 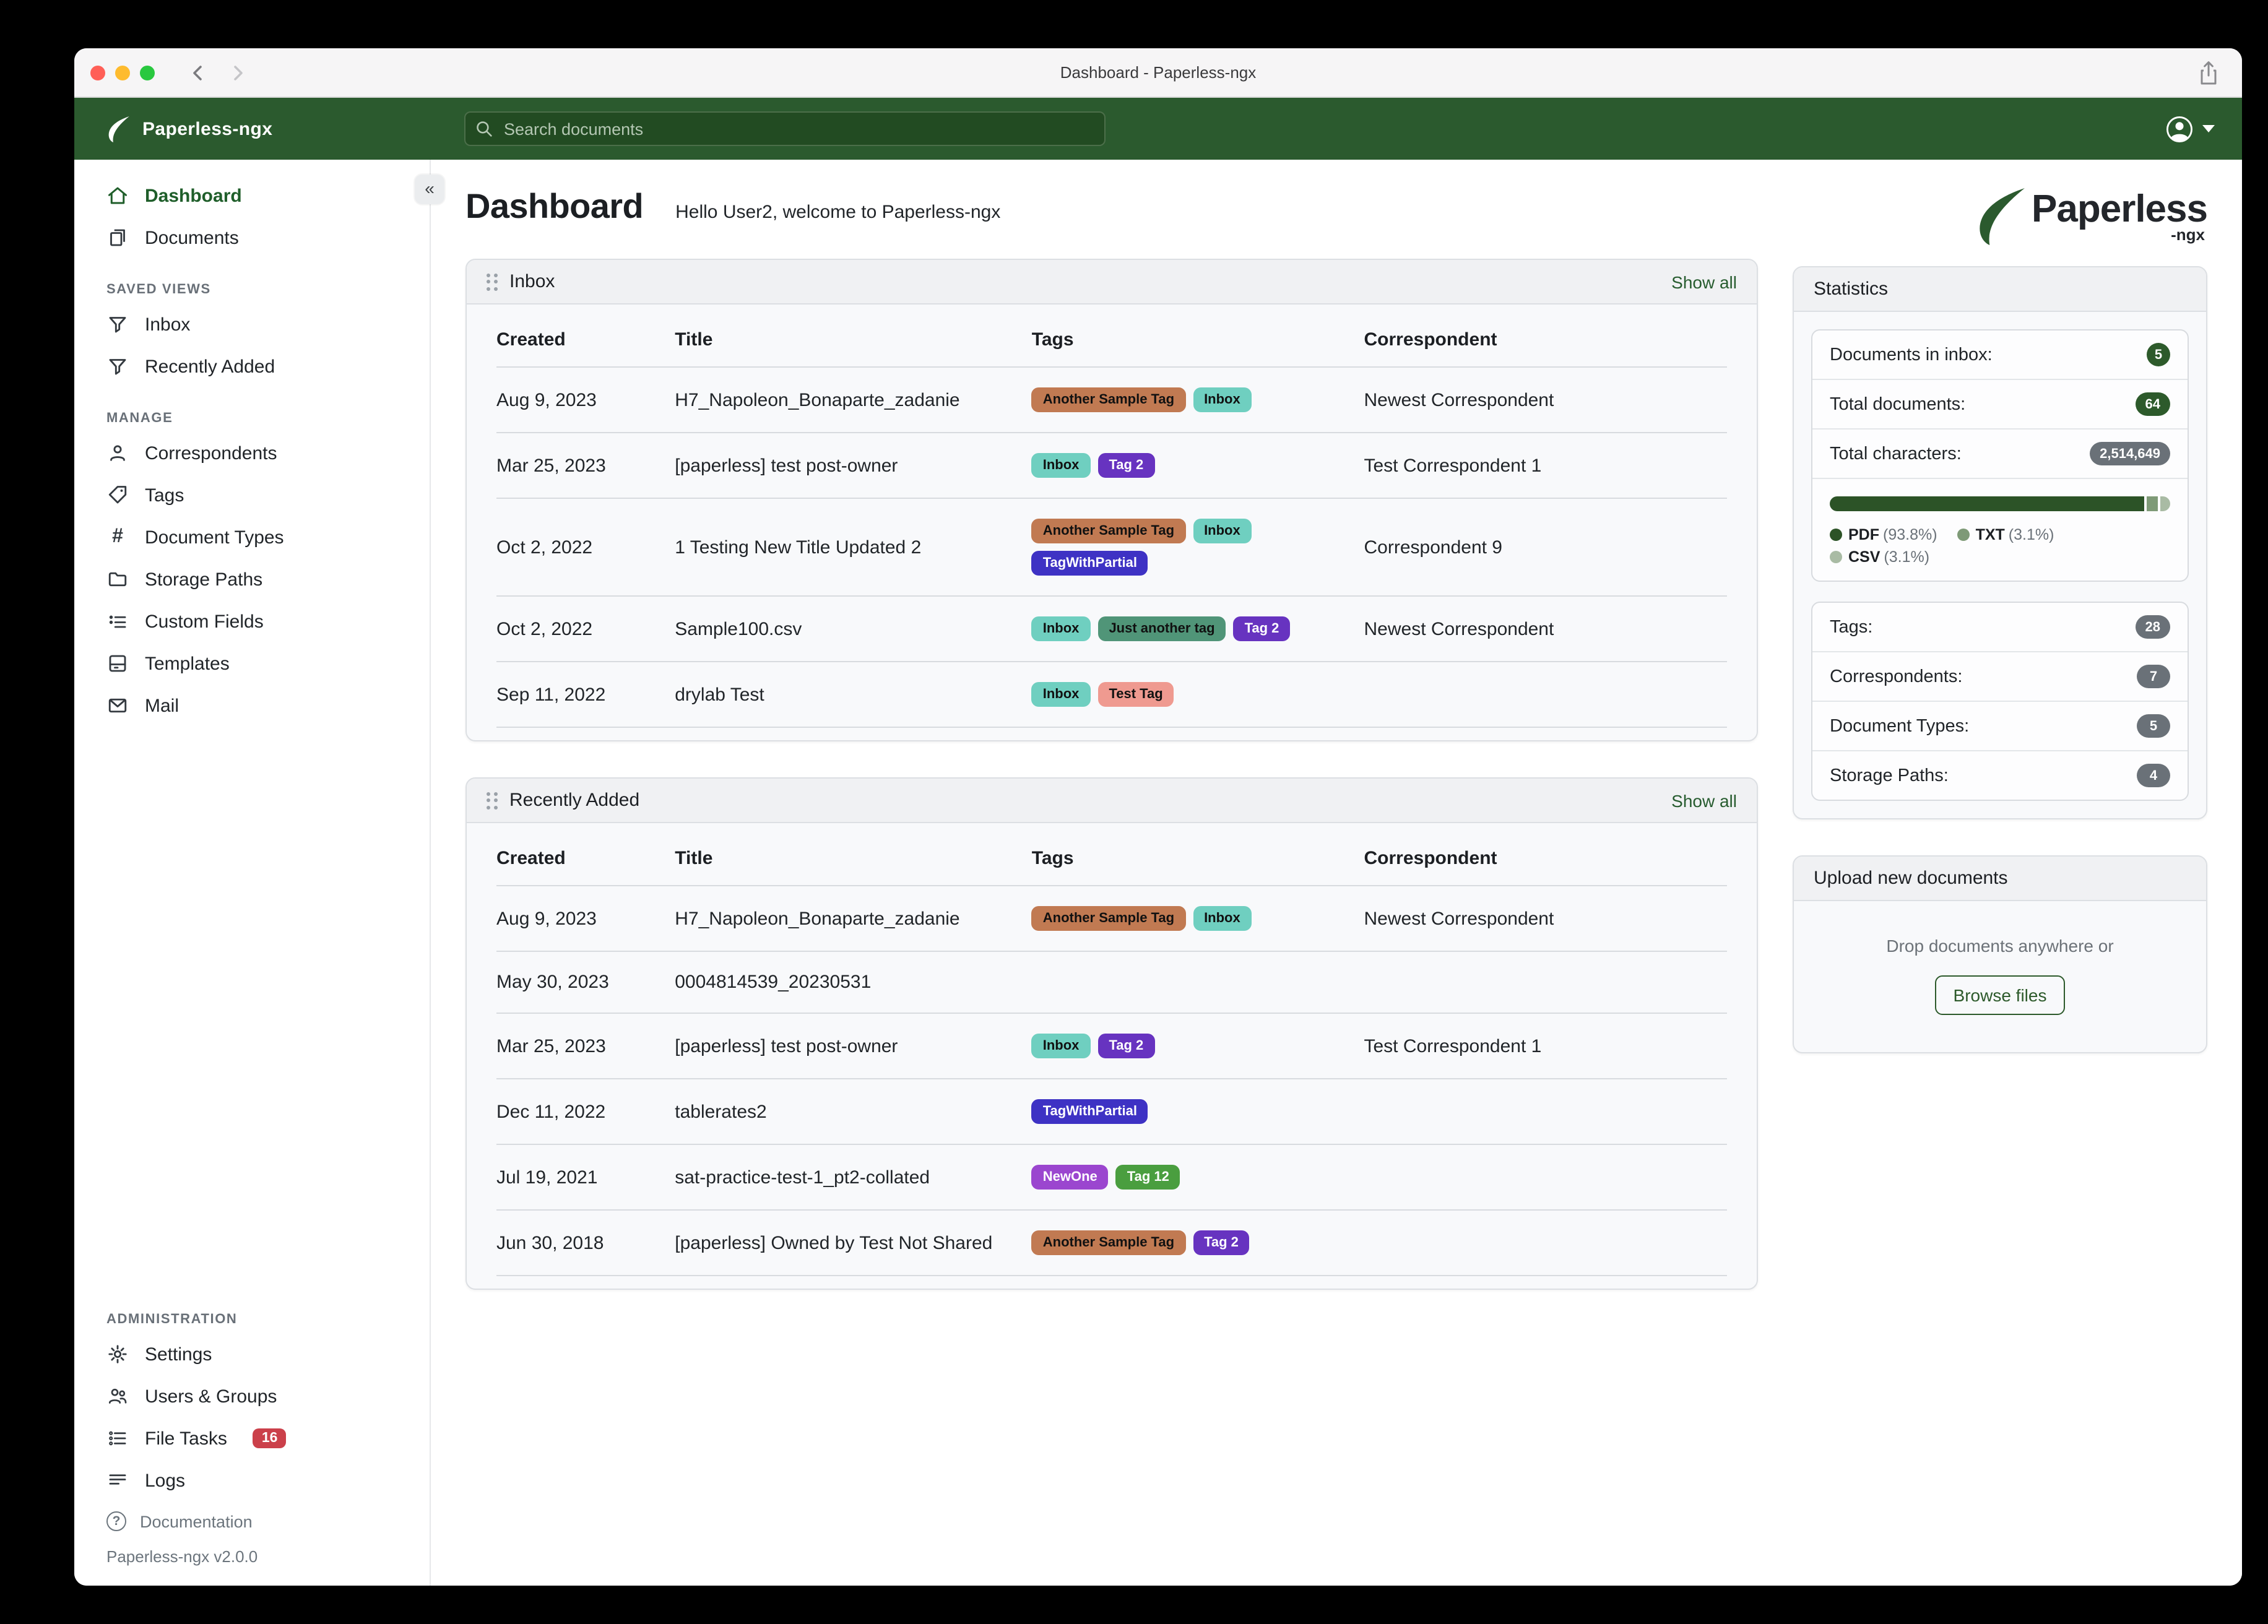 I want to click on legend-item: TXT (3.1%), so click(x=2005, y=534).